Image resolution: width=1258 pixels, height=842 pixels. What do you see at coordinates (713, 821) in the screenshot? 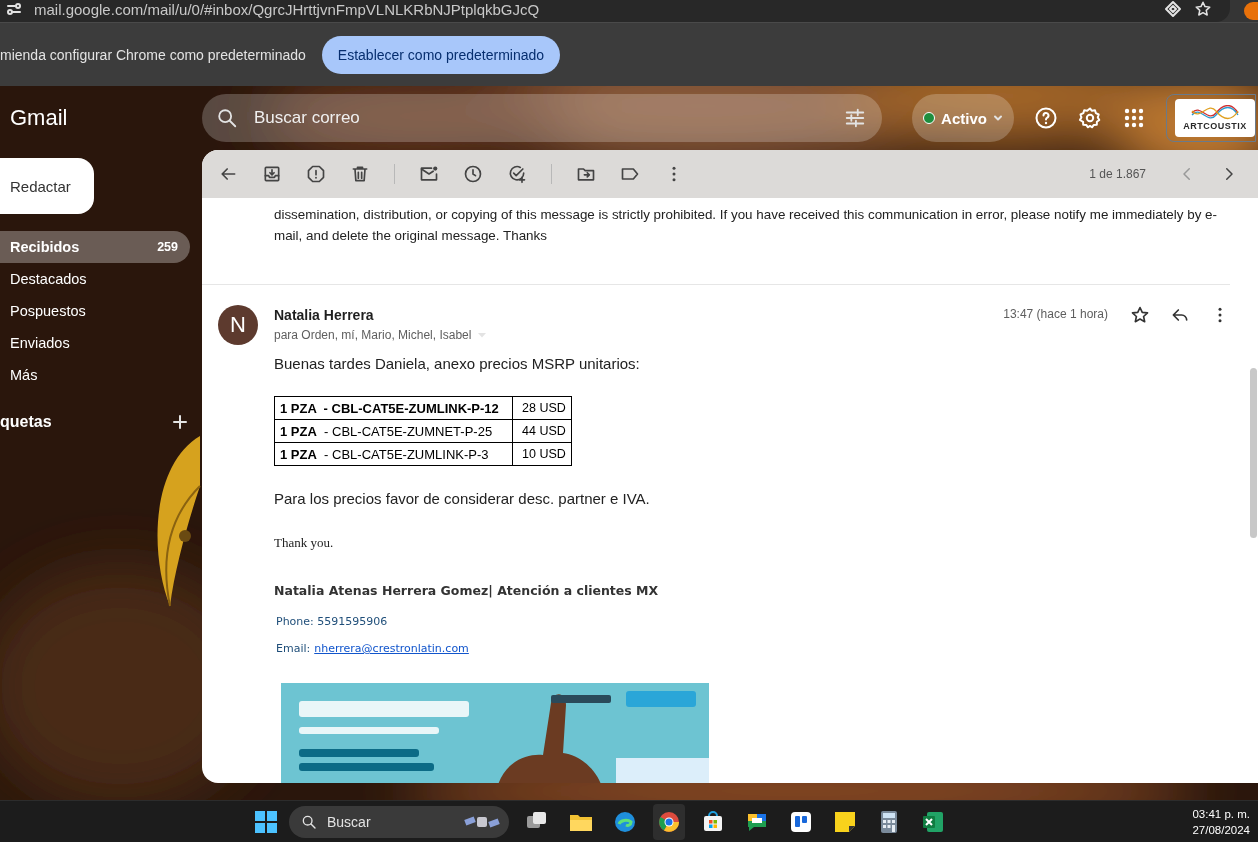
I see `store-bag-icon` at bounding box center [713, 821].